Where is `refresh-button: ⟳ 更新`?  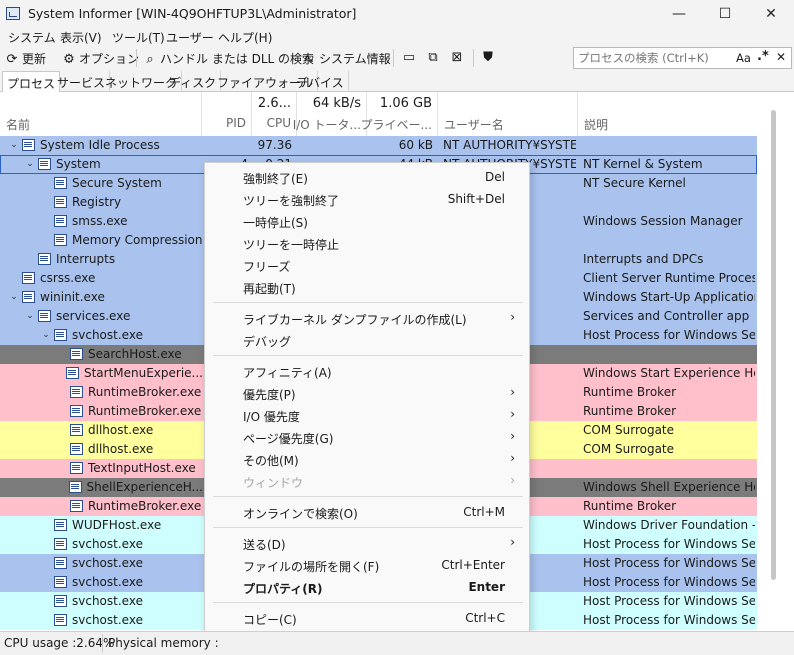 refresh-button: ⟳ 更新 is located at coordinates (25, 58).